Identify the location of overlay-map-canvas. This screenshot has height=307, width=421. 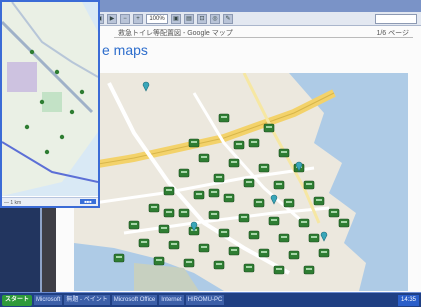
(50, 99).